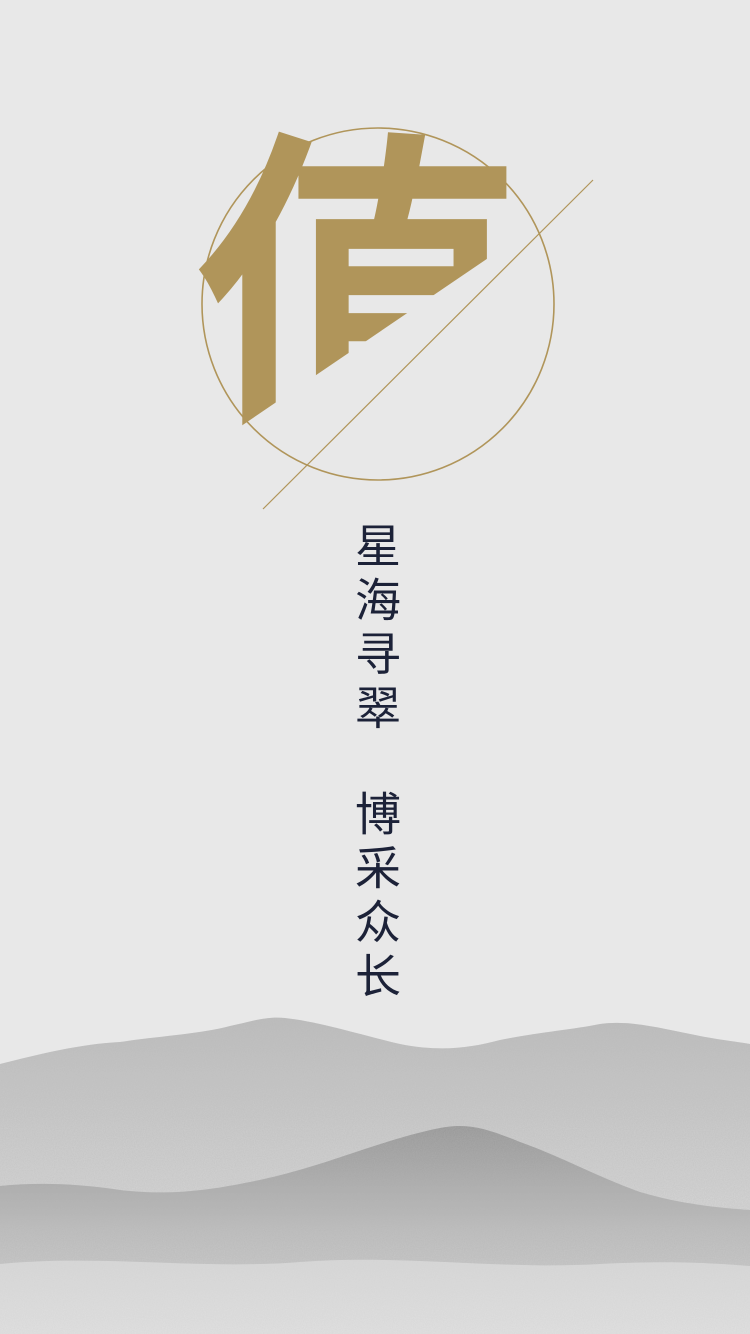 The width and height of the screenshot is (750, 1334). I want to click on tagline-line-1: 星海寻翠, so click(375, 630).